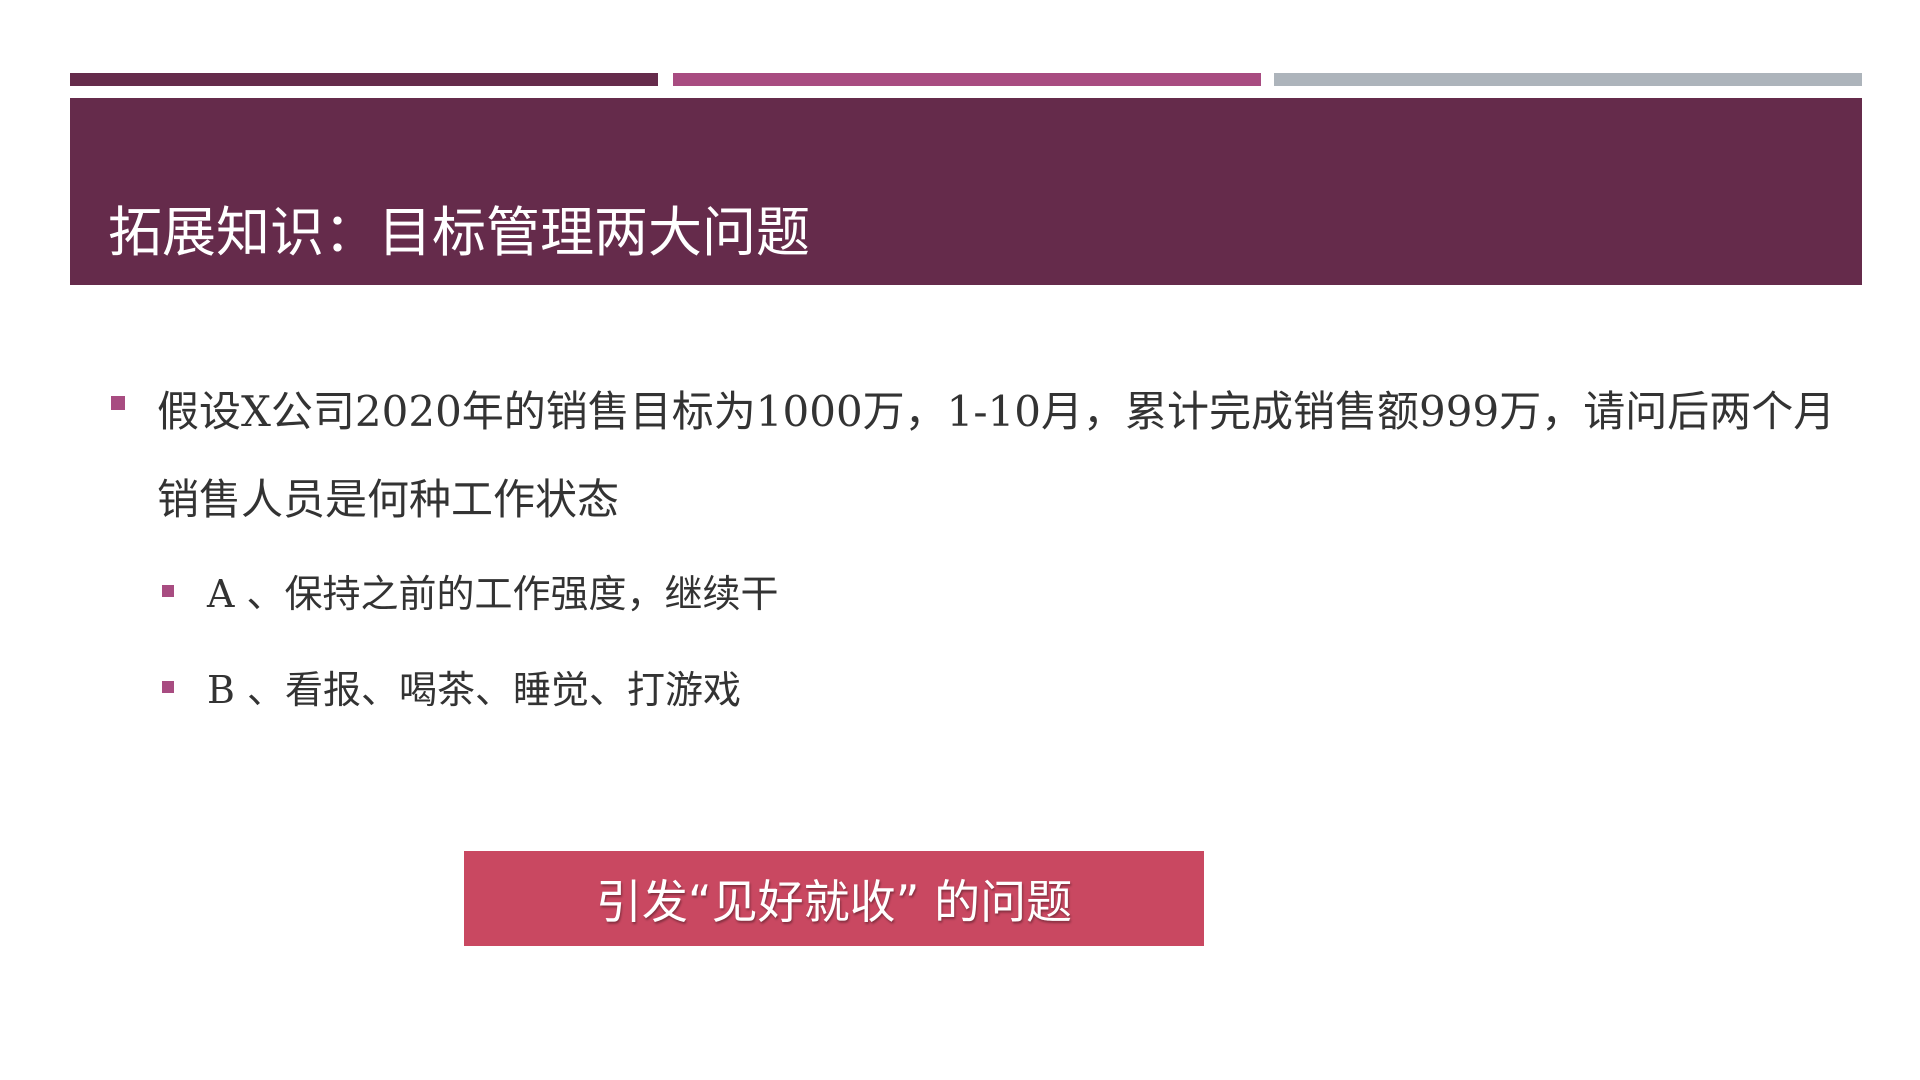  What do you see at coordinates (834, 901) in the screenshot?
I see `callout-text: 引发“见好就收” 的问题` at bounding box center [834, 901].